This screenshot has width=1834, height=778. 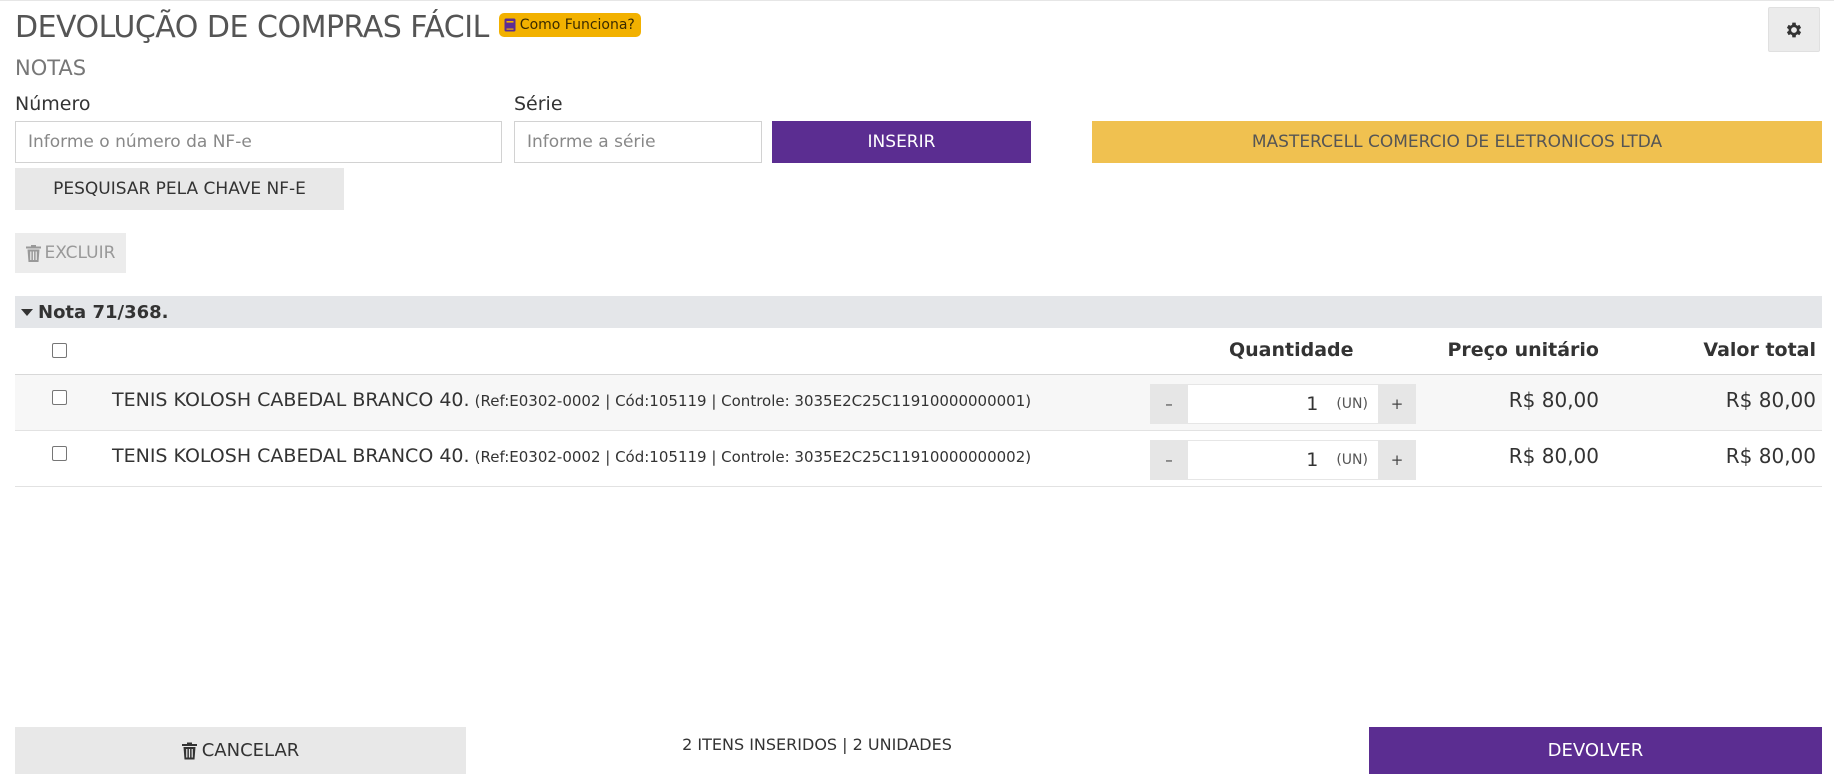 What do you see at coordinates (1523, 350) in the screenshot?
I see `column-unit-price: Preço unitário` at bounding box center [1523, 350].